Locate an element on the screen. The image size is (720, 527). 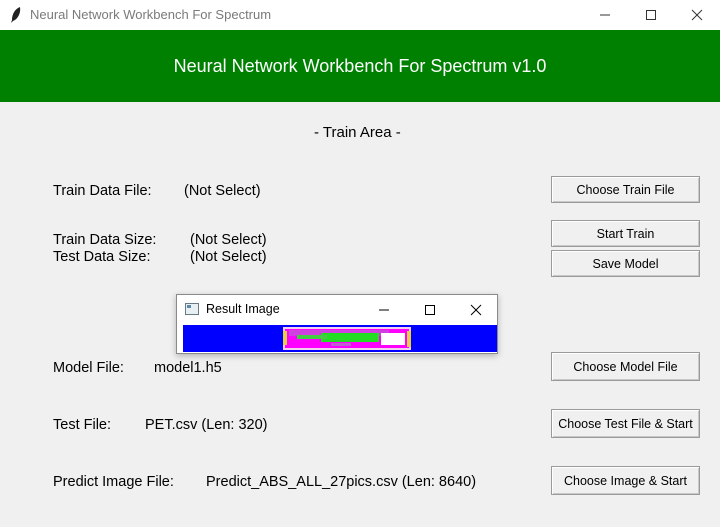
image-window-icon is located at coordinates (192, 309).